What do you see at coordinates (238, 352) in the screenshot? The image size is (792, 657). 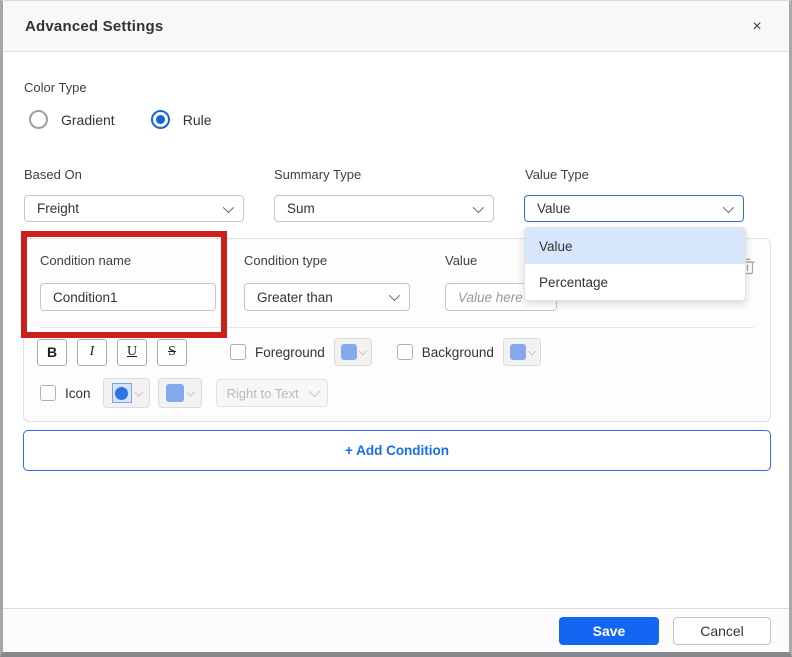 I see `foreground-checkbox` at bounding box center [238, 352].